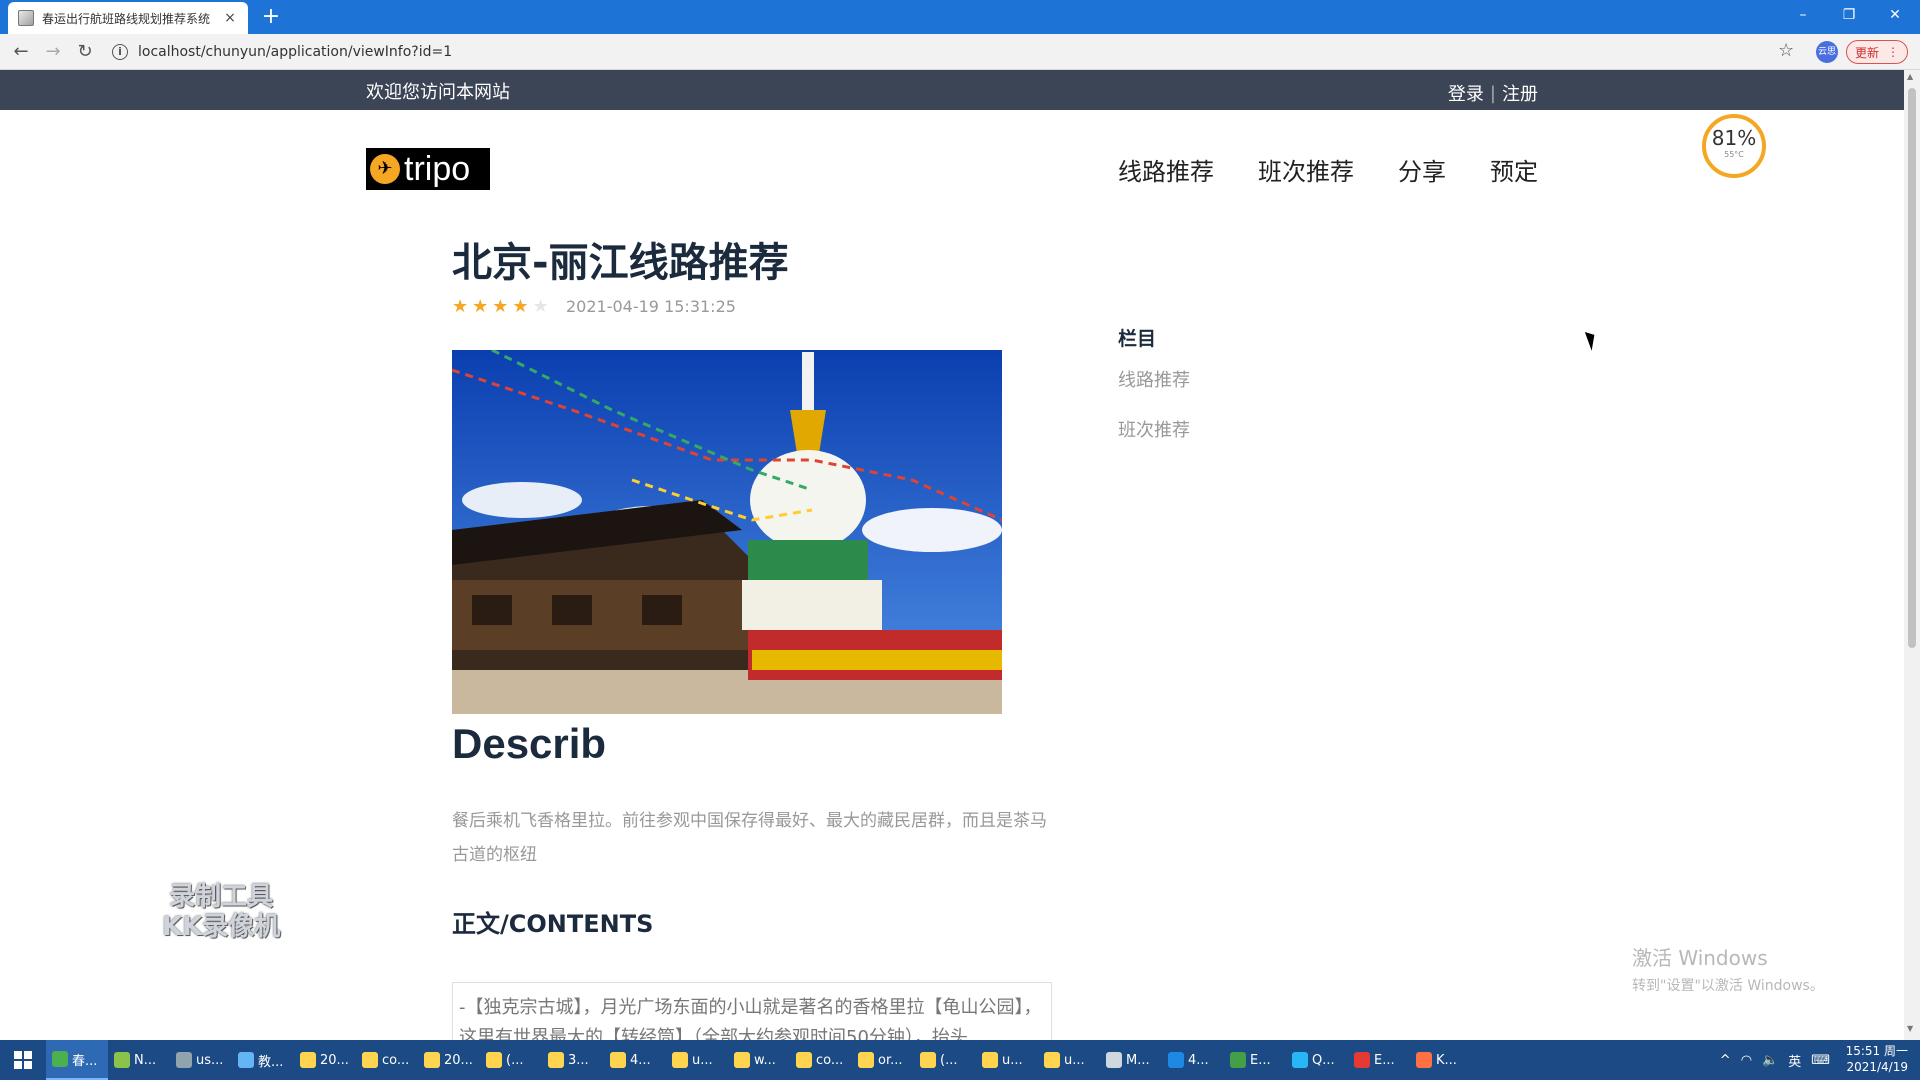 The width and height of the screenshot is (1920, 1080). I want to click on start-button, so click(23, 1060).